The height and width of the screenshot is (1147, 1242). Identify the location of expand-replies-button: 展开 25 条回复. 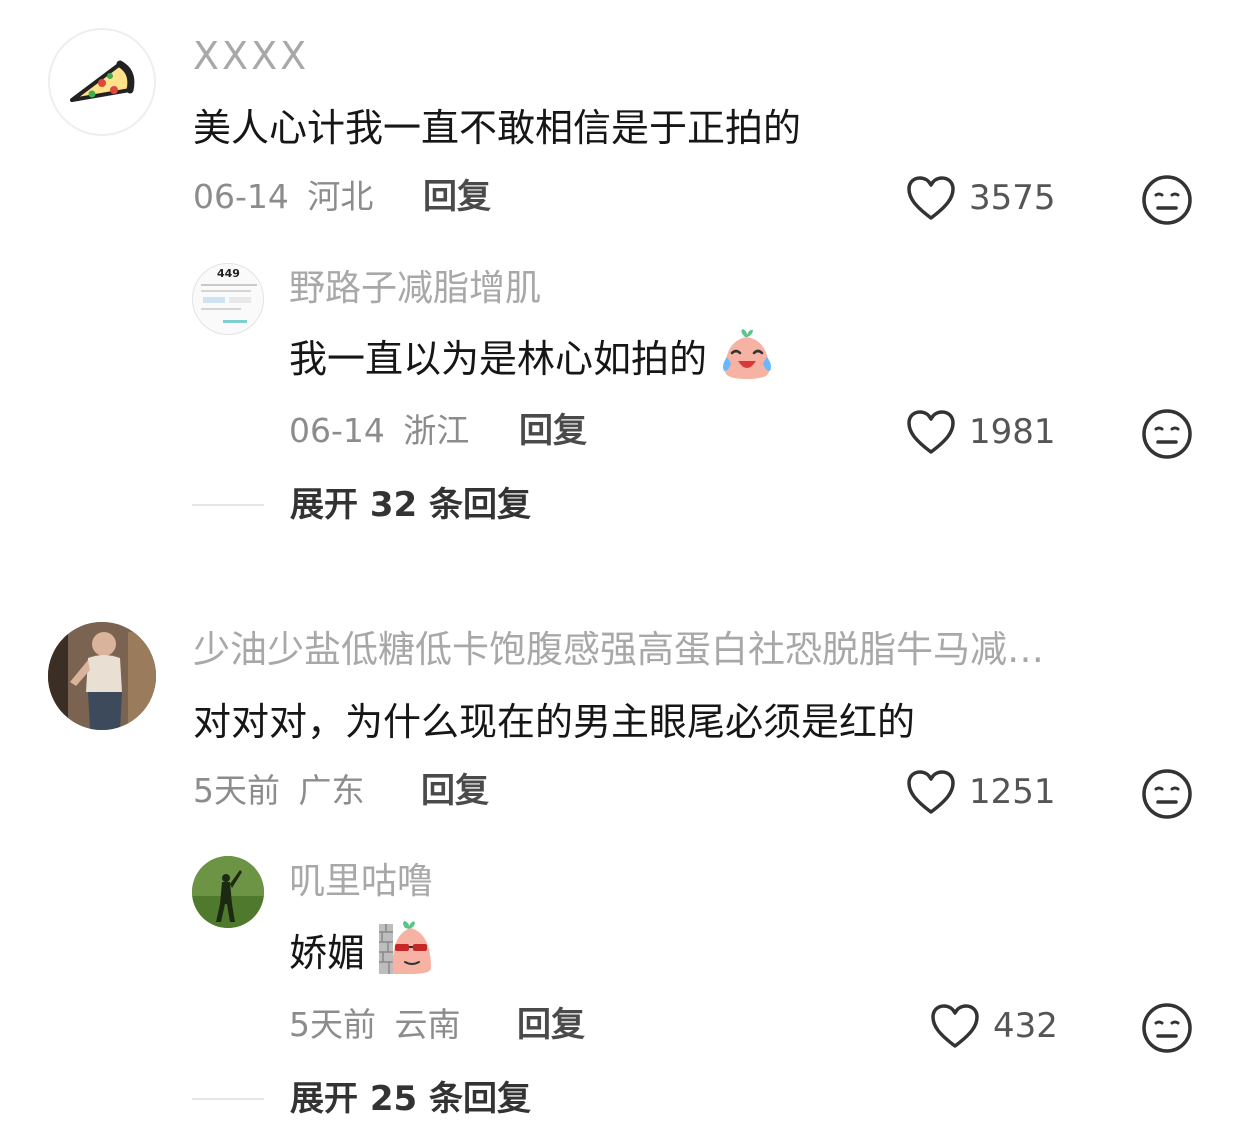
(361, 1099).